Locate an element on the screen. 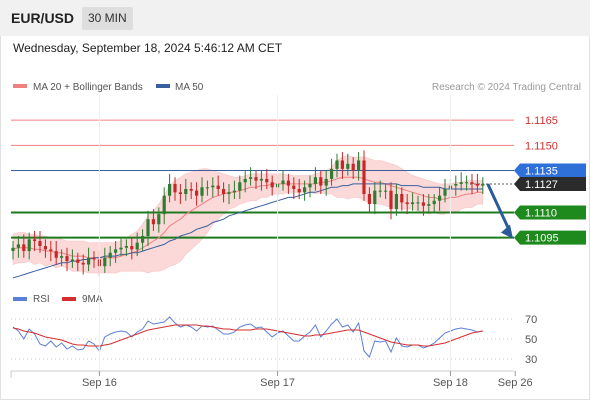 The image size is (590, 400). rsi-line is located at coordinates (247, 337).